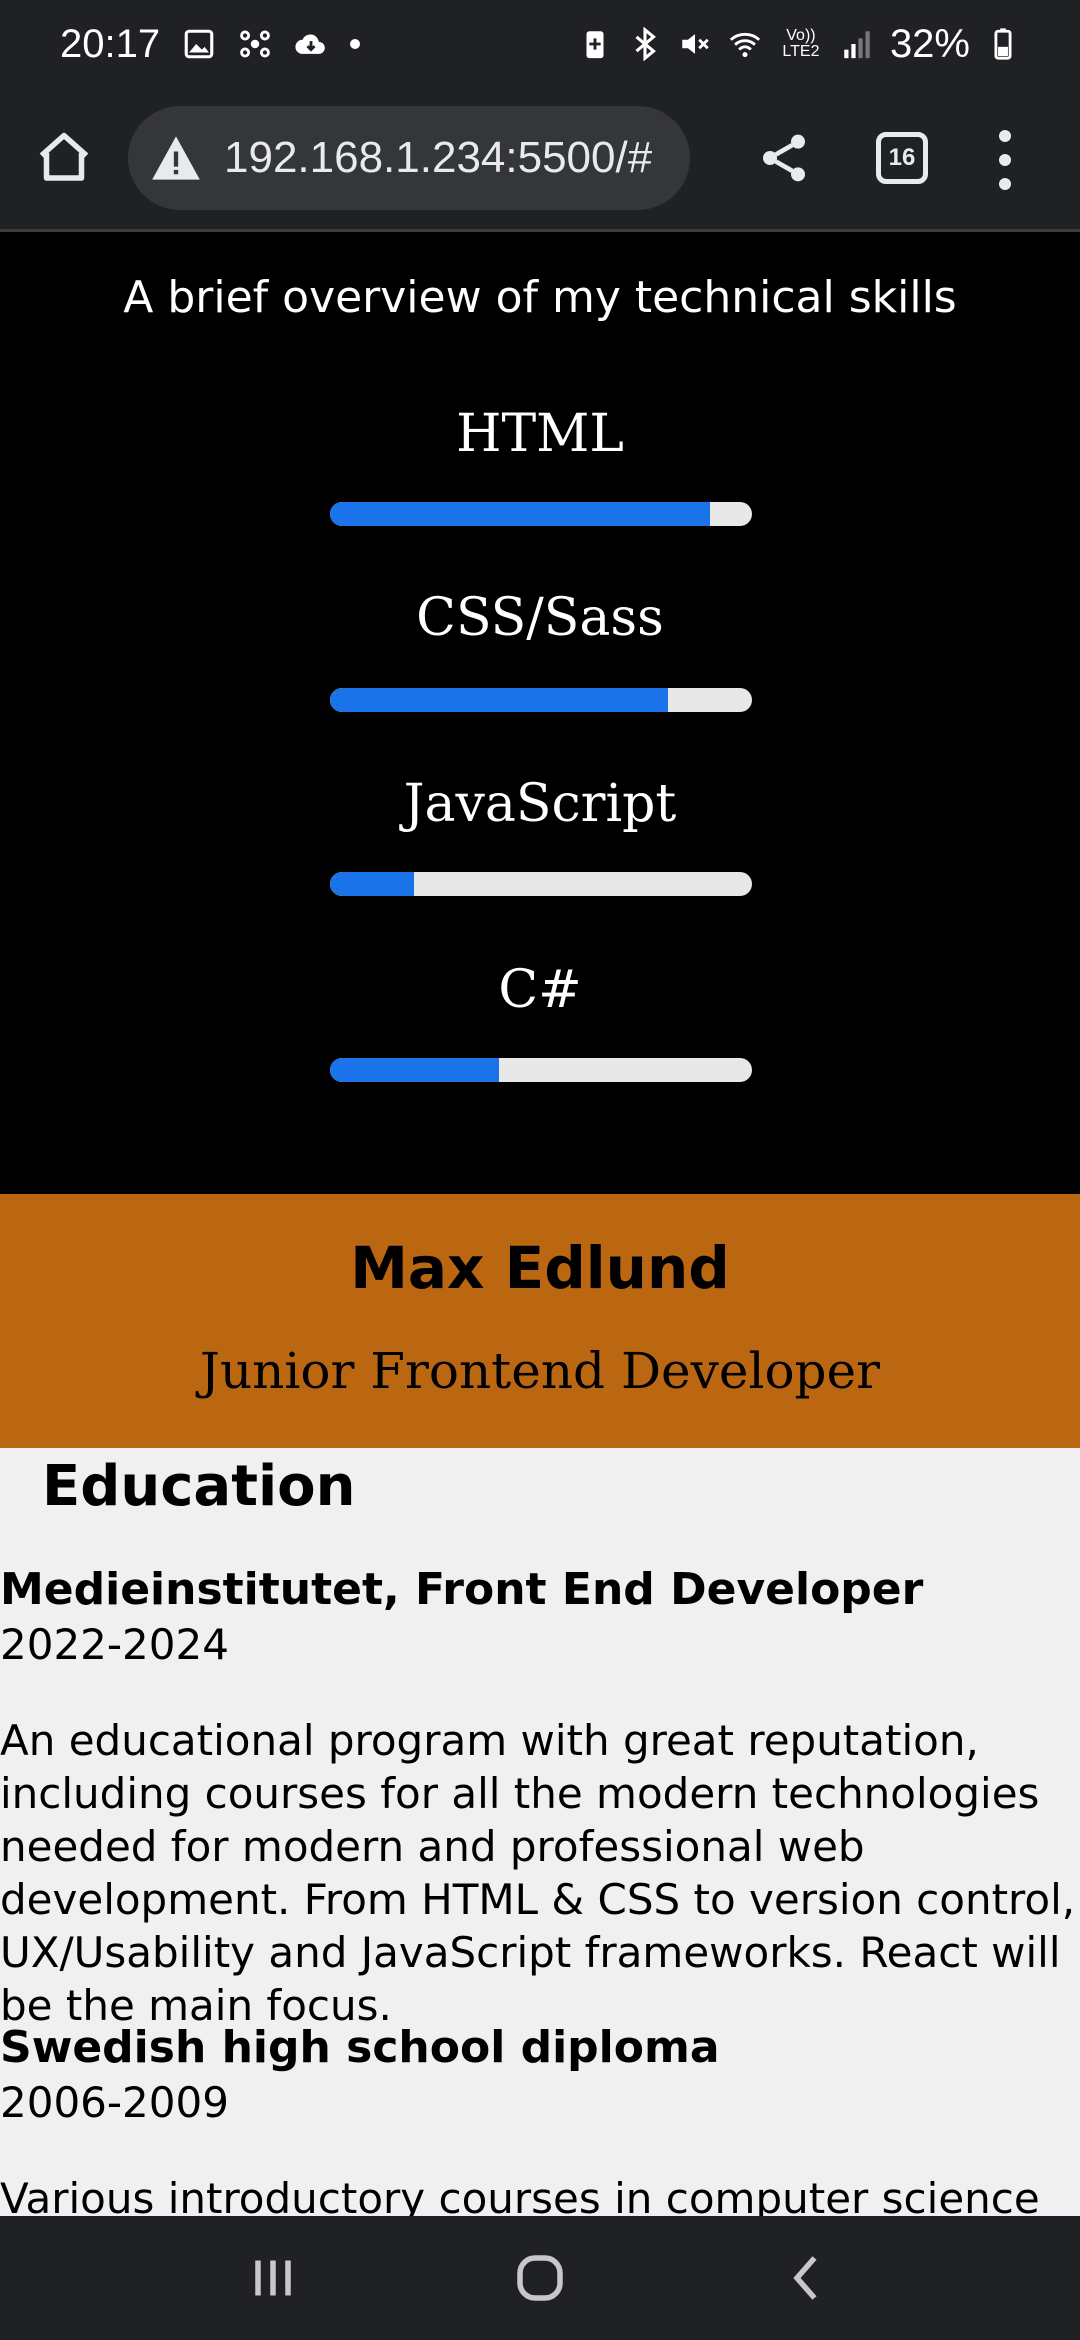 The image size is (1080, 2340). What do you see at coordinates (199, 44) in the screenshot?
I see `image-icon` at bounding box center [199, 44].